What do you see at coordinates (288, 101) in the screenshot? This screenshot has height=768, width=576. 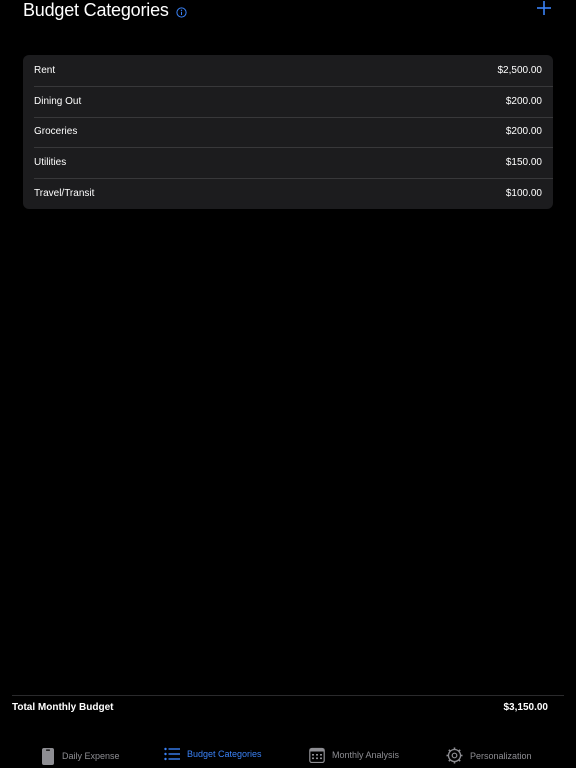 I see `category-row-dining-out: Dining Out $200.00` at bounding box center [288, 101].